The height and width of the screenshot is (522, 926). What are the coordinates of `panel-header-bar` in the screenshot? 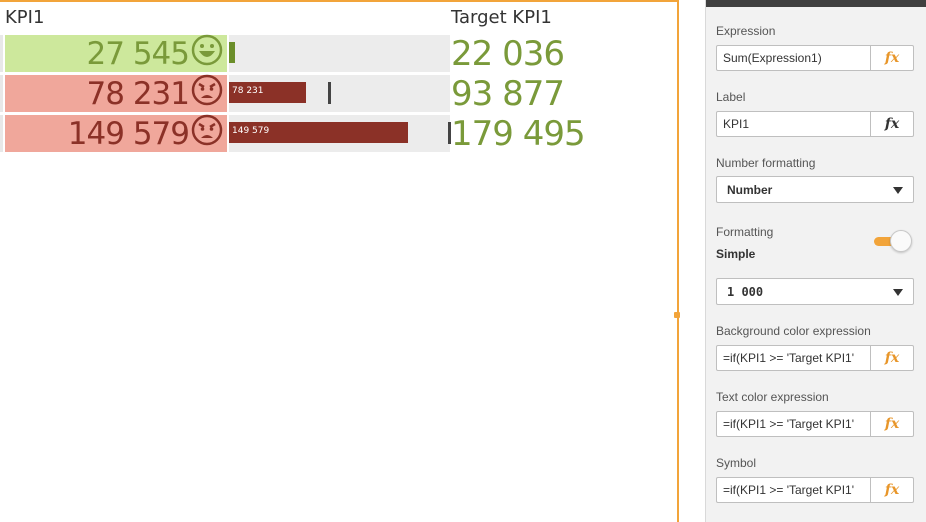 It's located at (816, 3).